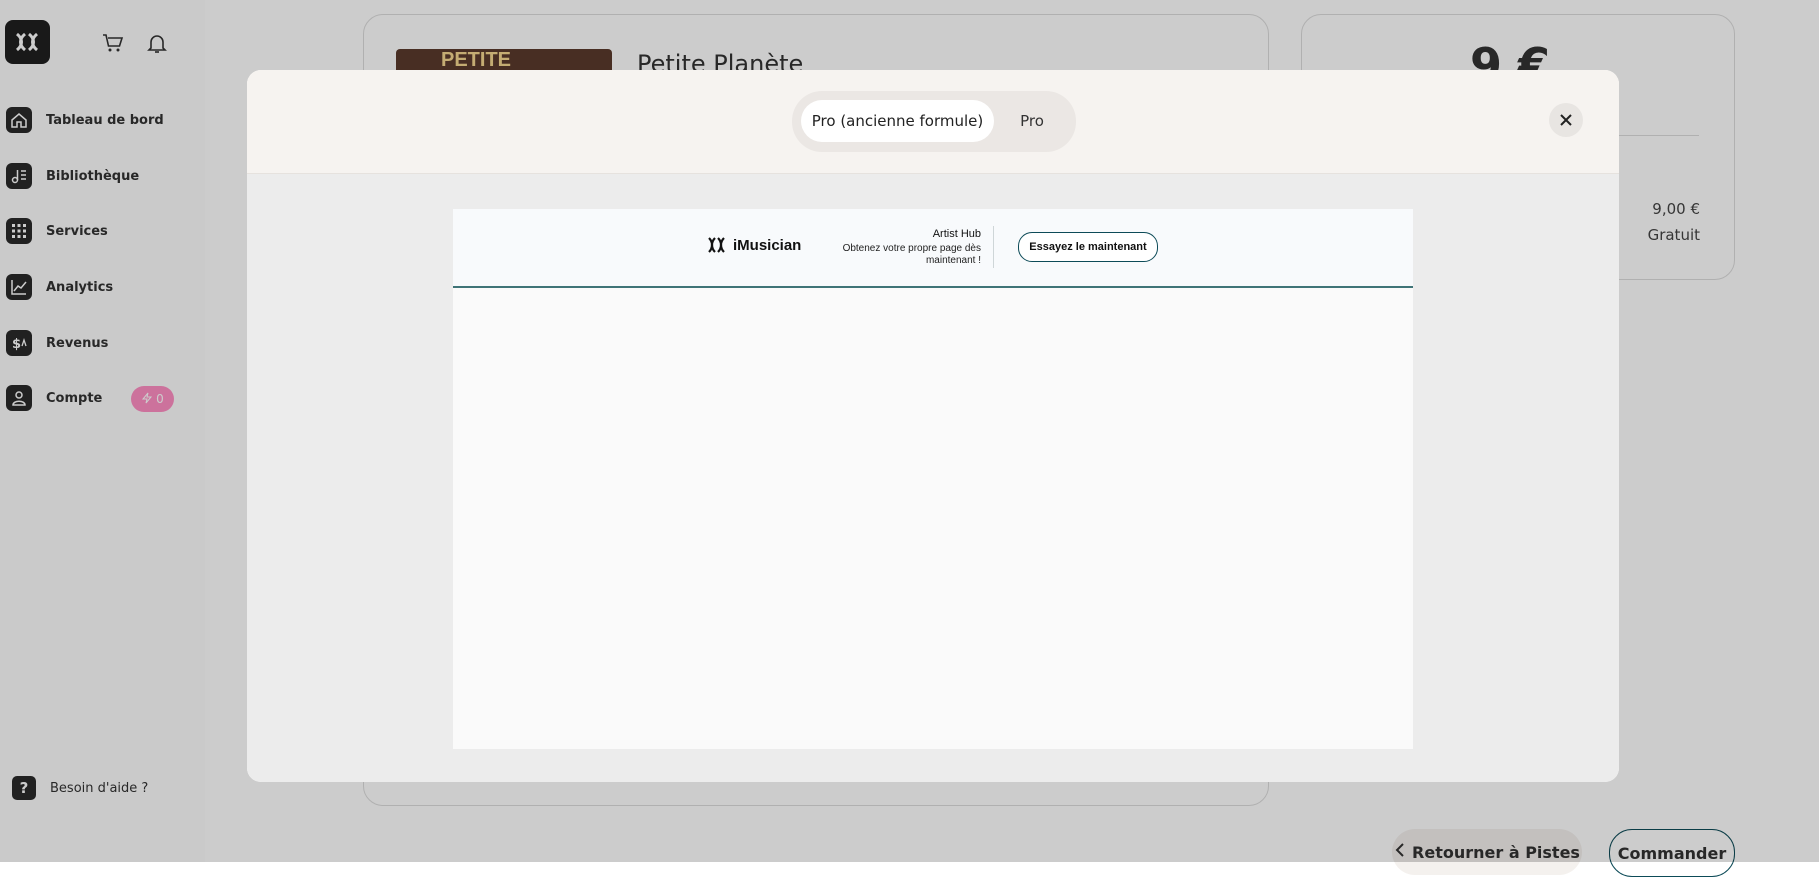 Image resolution: width=1819 pixels, height=877 pixels. I want to click on close-button, so click(1566, 120).